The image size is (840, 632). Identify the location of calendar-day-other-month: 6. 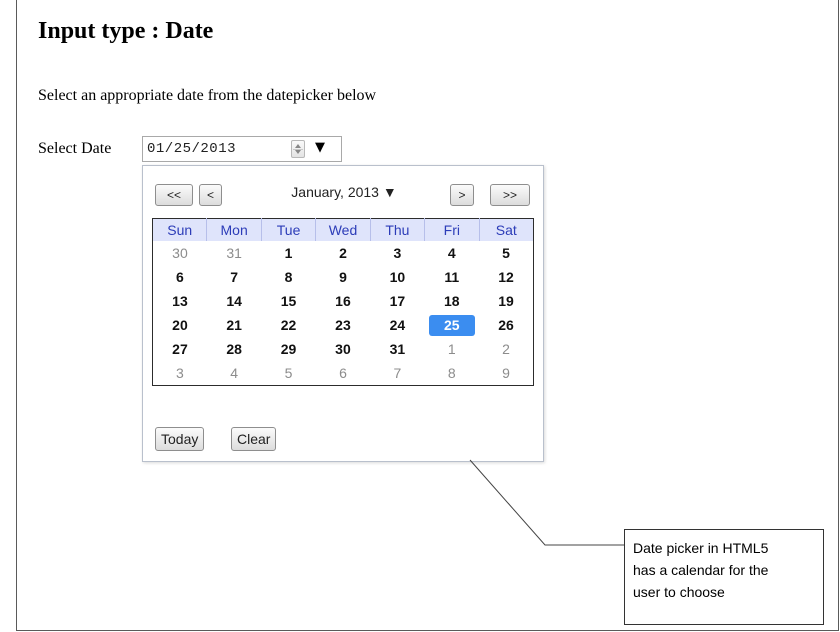
(343, 373).